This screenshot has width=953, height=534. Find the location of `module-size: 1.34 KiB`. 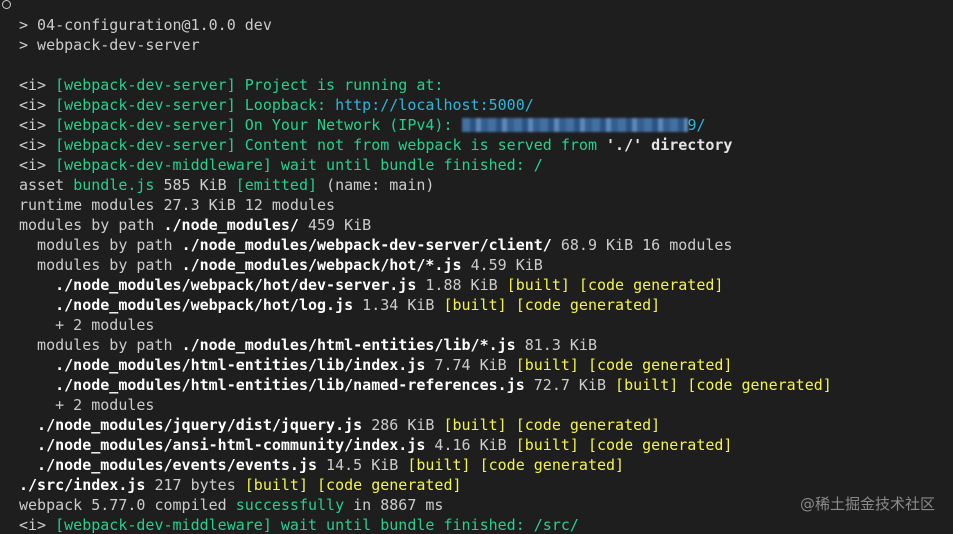

module-size: 1.34 KiB is located at coordinates (398, 305).